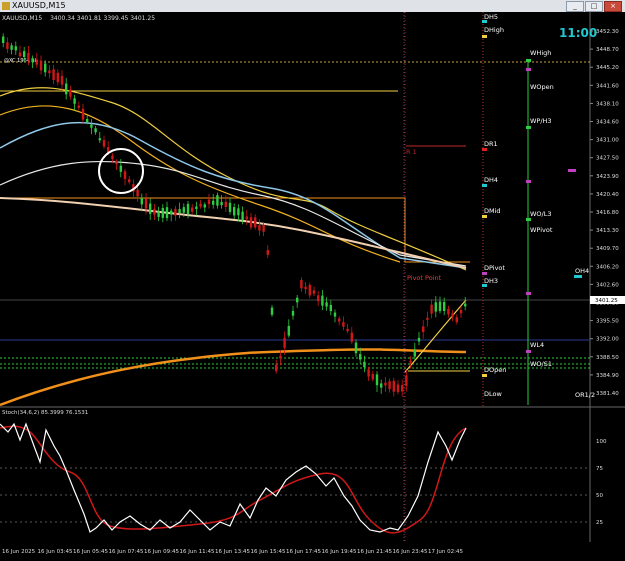 This screenshot has width=625, height=561. What do you see at coordinates (594, 6) in the screenshot?
I see `maximize-button: □` at bounding box center [594, 6].